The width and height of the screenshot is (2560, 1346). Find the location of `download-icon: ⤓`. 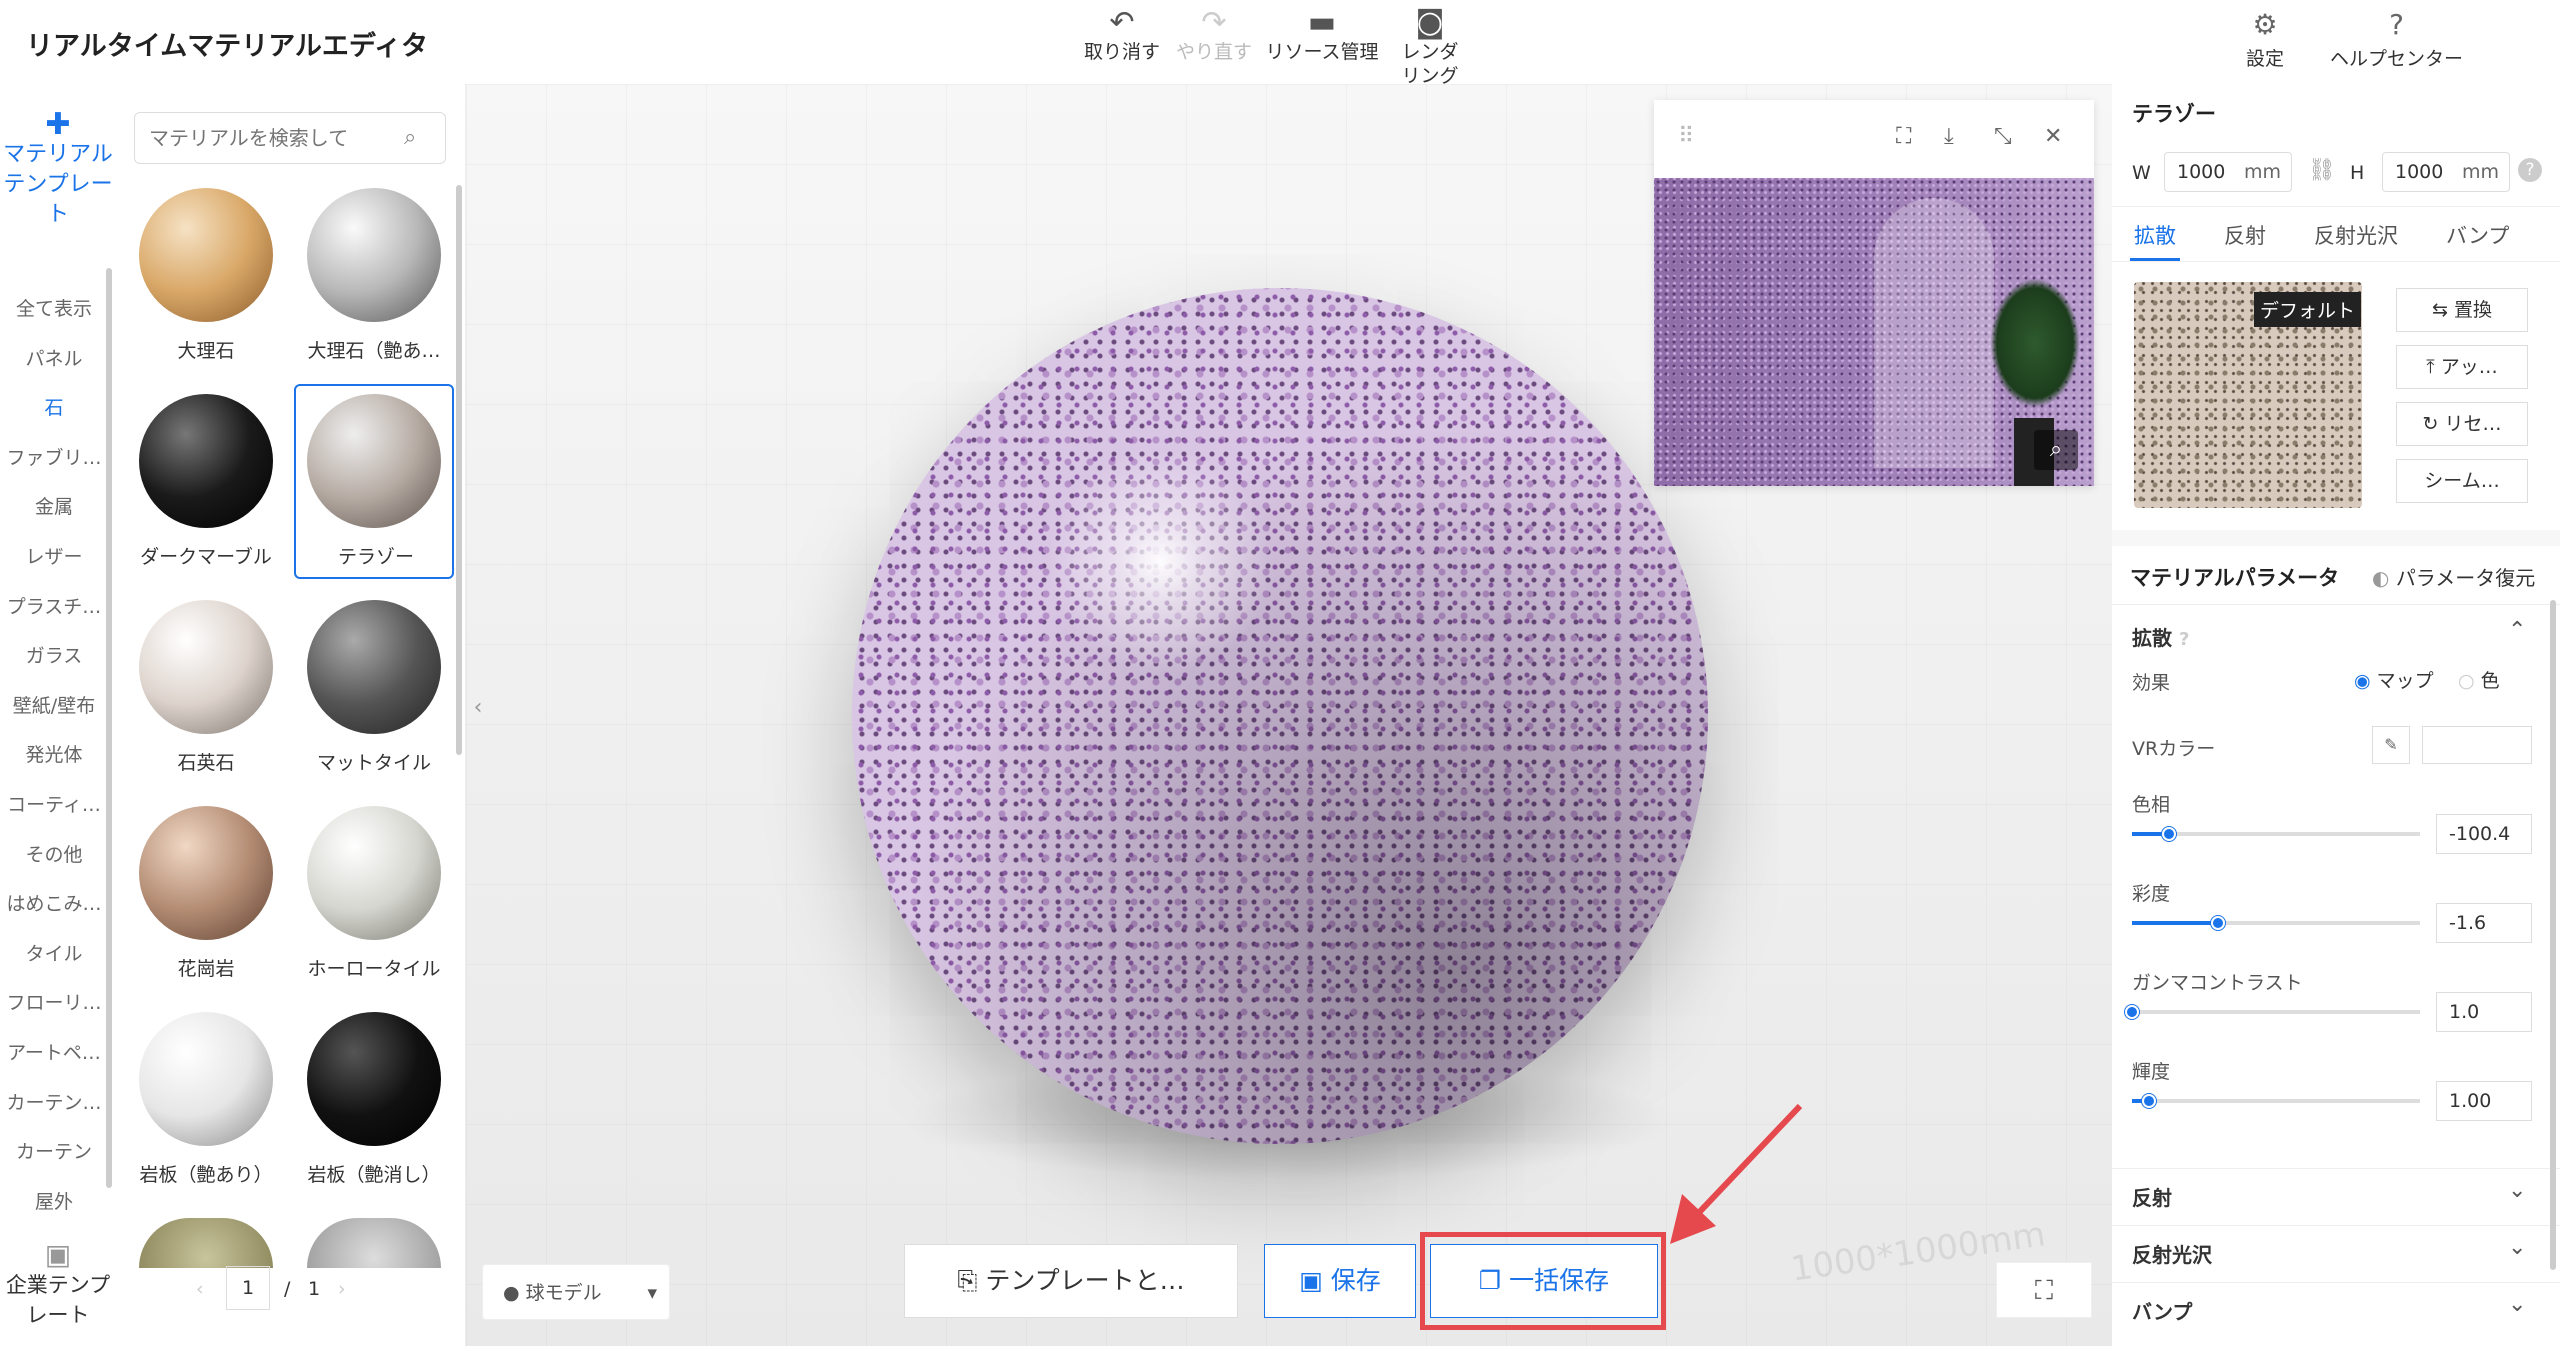

download-icon: ⤓ is located at coordinates (1949, 136).